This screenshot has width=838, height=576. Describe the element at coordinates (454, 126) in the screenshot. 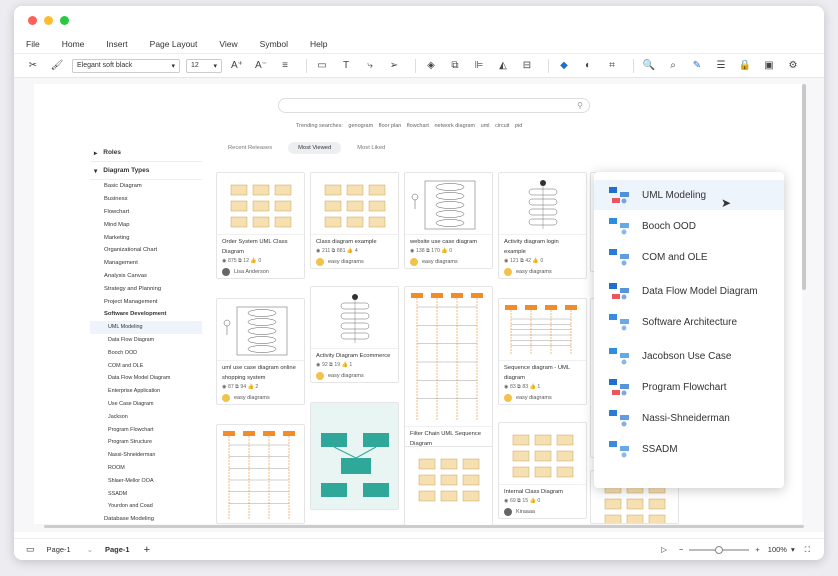

I see `trending-link: network diagram` at that location.